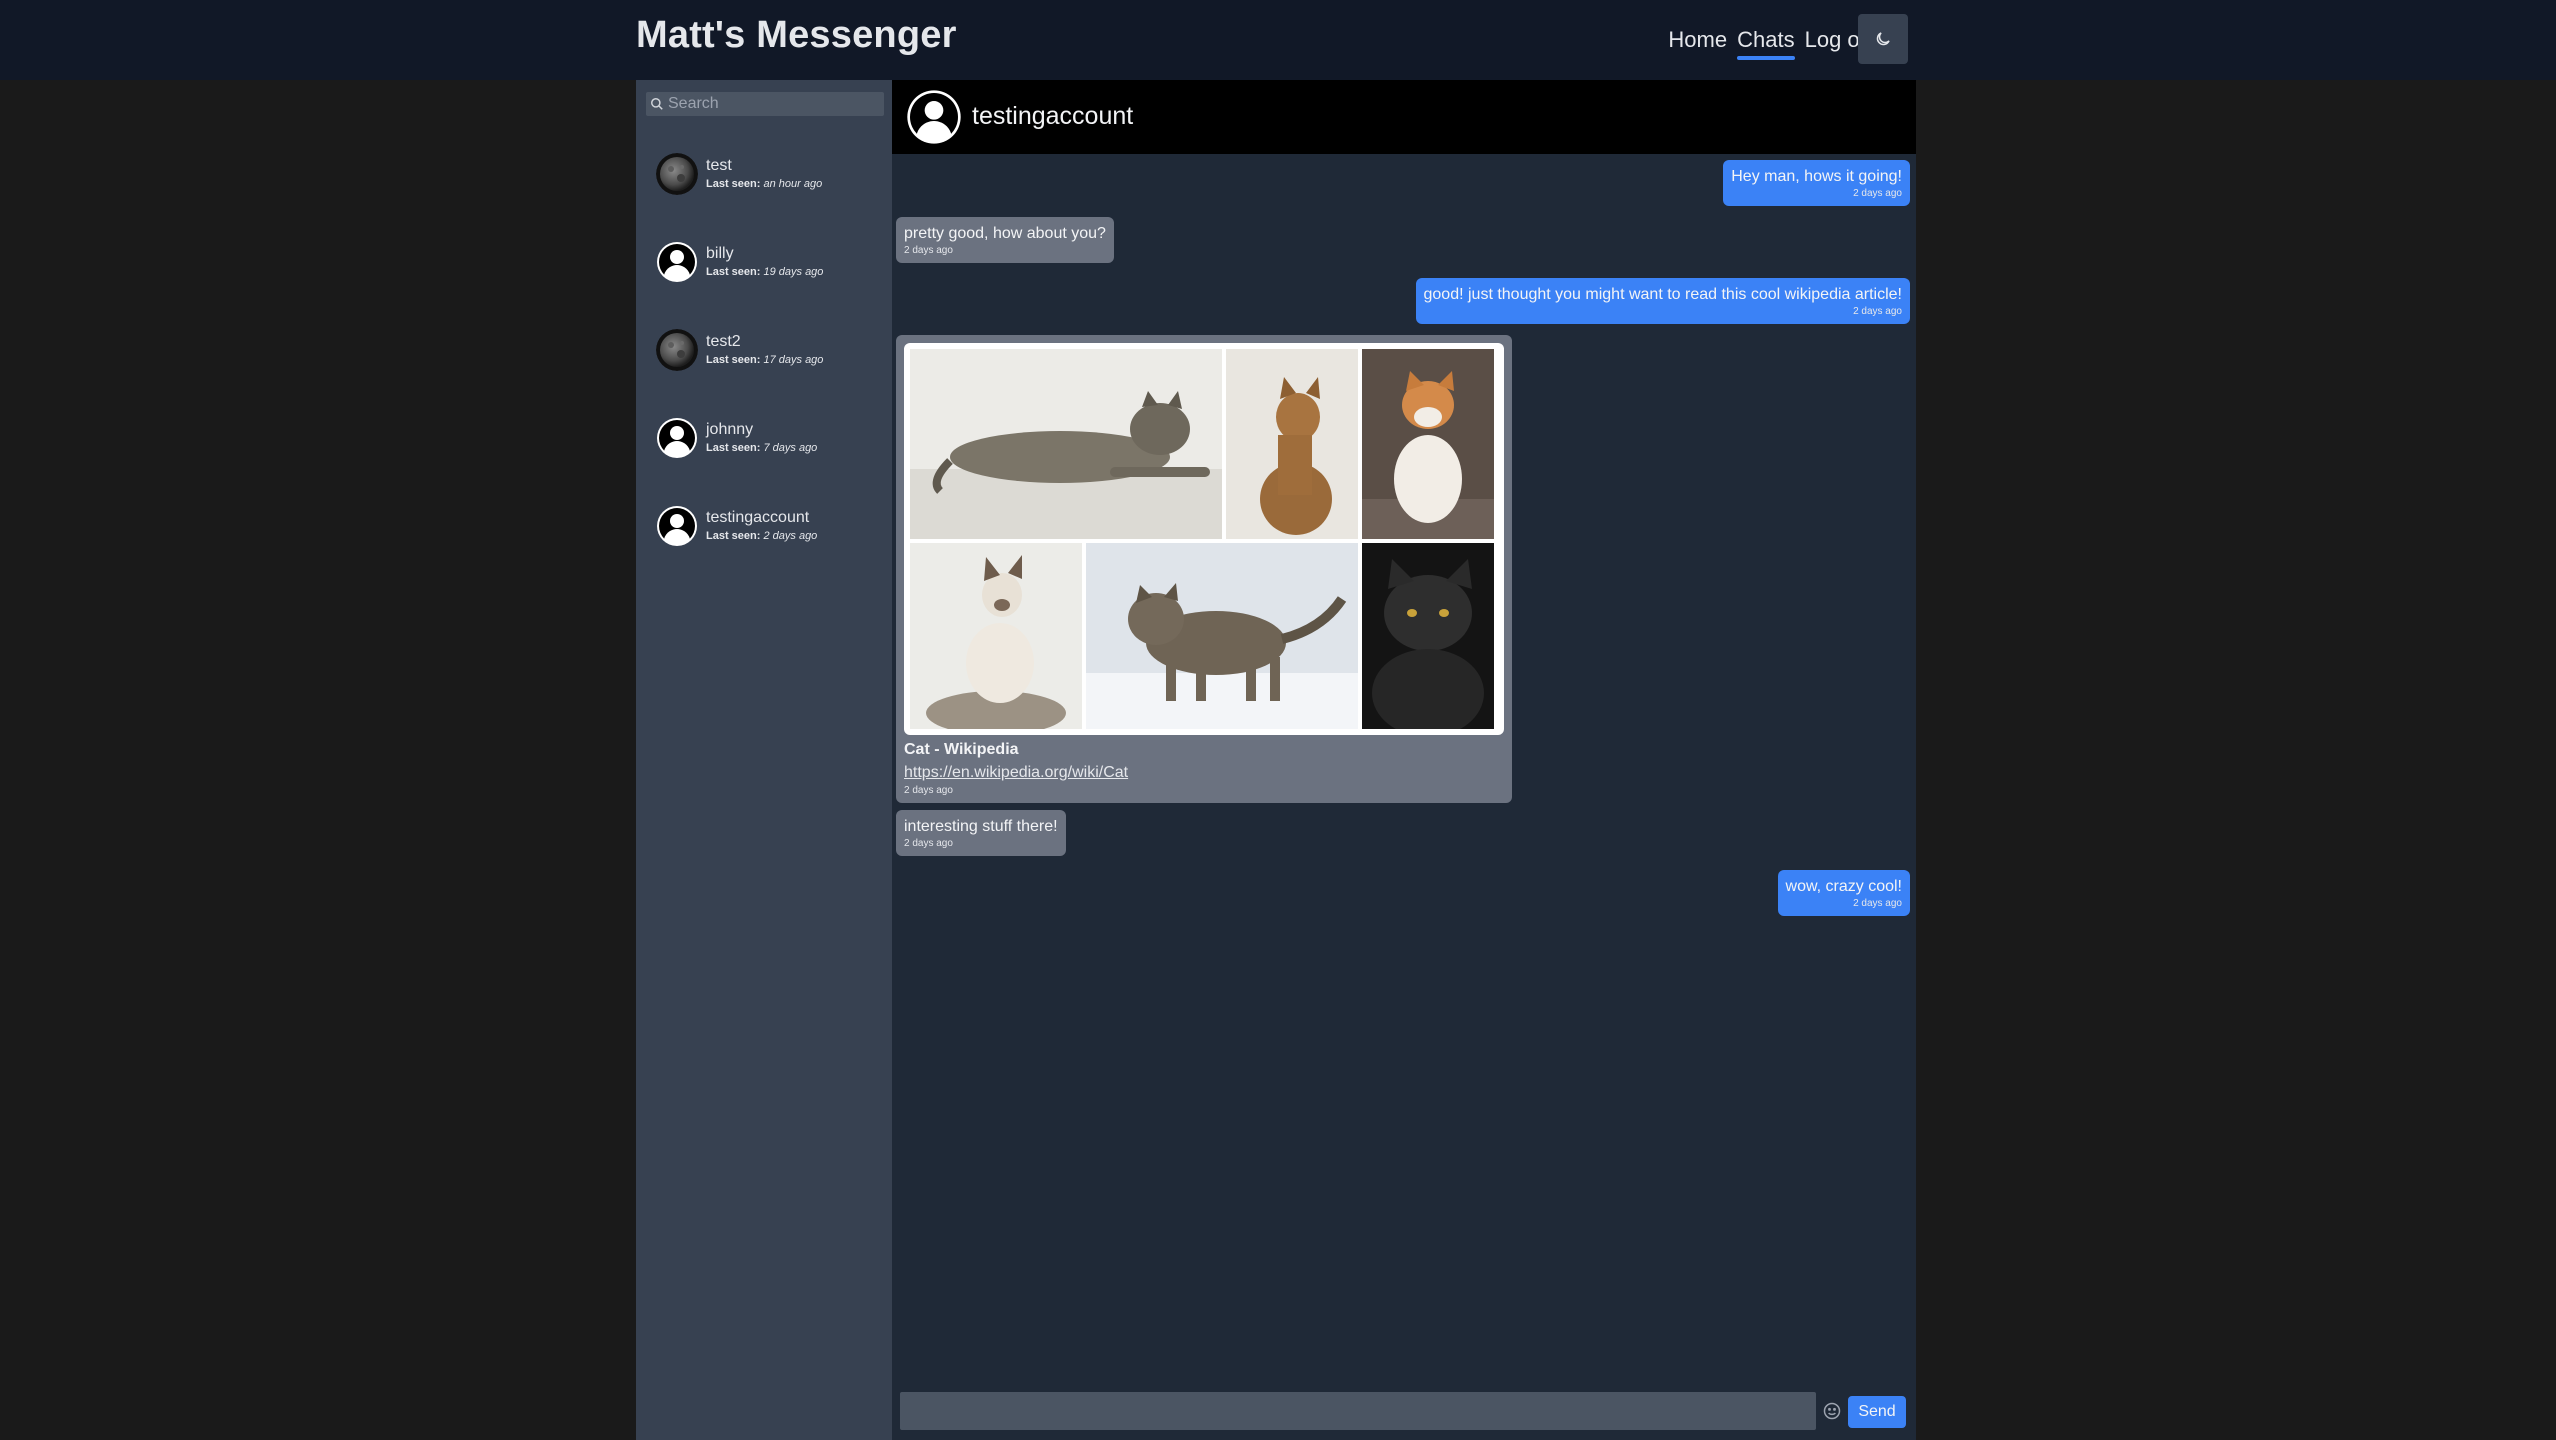 This screenshot has width=2556, height=1440. Describe the element at coordinates (766, 350) in the screenshot. I see `contact-item-test2: test2 Last seen: 17 days ago` at that location.